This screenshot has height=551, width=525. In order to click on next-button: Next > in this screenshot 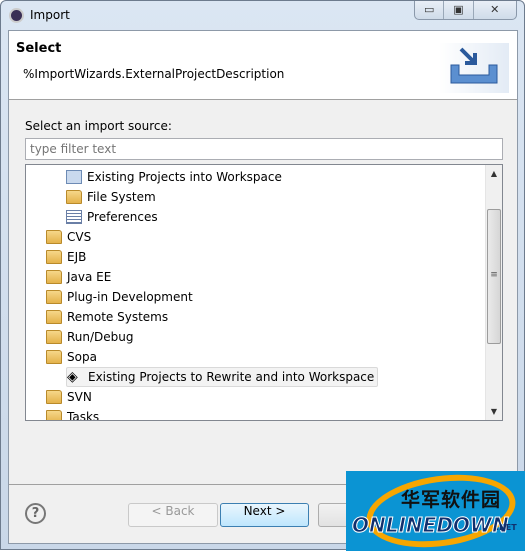, I will do `click(264, 515)`.